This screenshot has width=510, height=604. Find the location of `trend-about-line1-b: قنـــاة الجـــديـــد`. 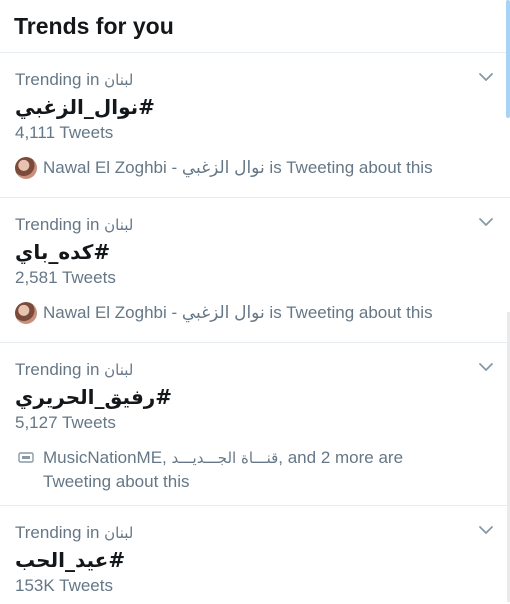

trend-about-line1-b: قنـــاة الجـــديـــد is located at coordinates (225, 458).